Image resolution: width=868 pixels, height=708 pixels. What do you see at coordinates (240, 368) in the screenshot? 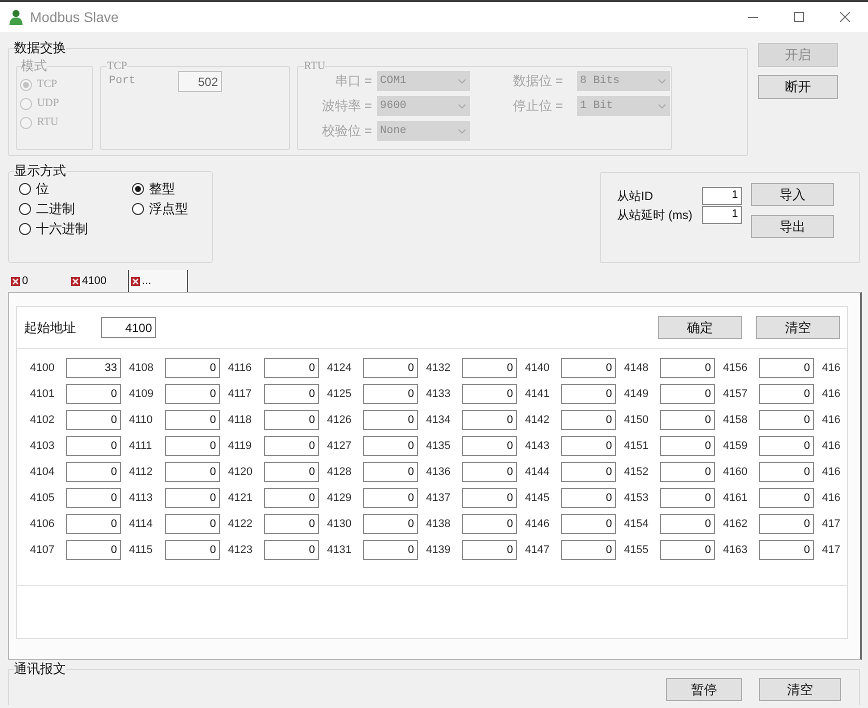
I see `register-address: 4116` at bounding box center [240, 368].